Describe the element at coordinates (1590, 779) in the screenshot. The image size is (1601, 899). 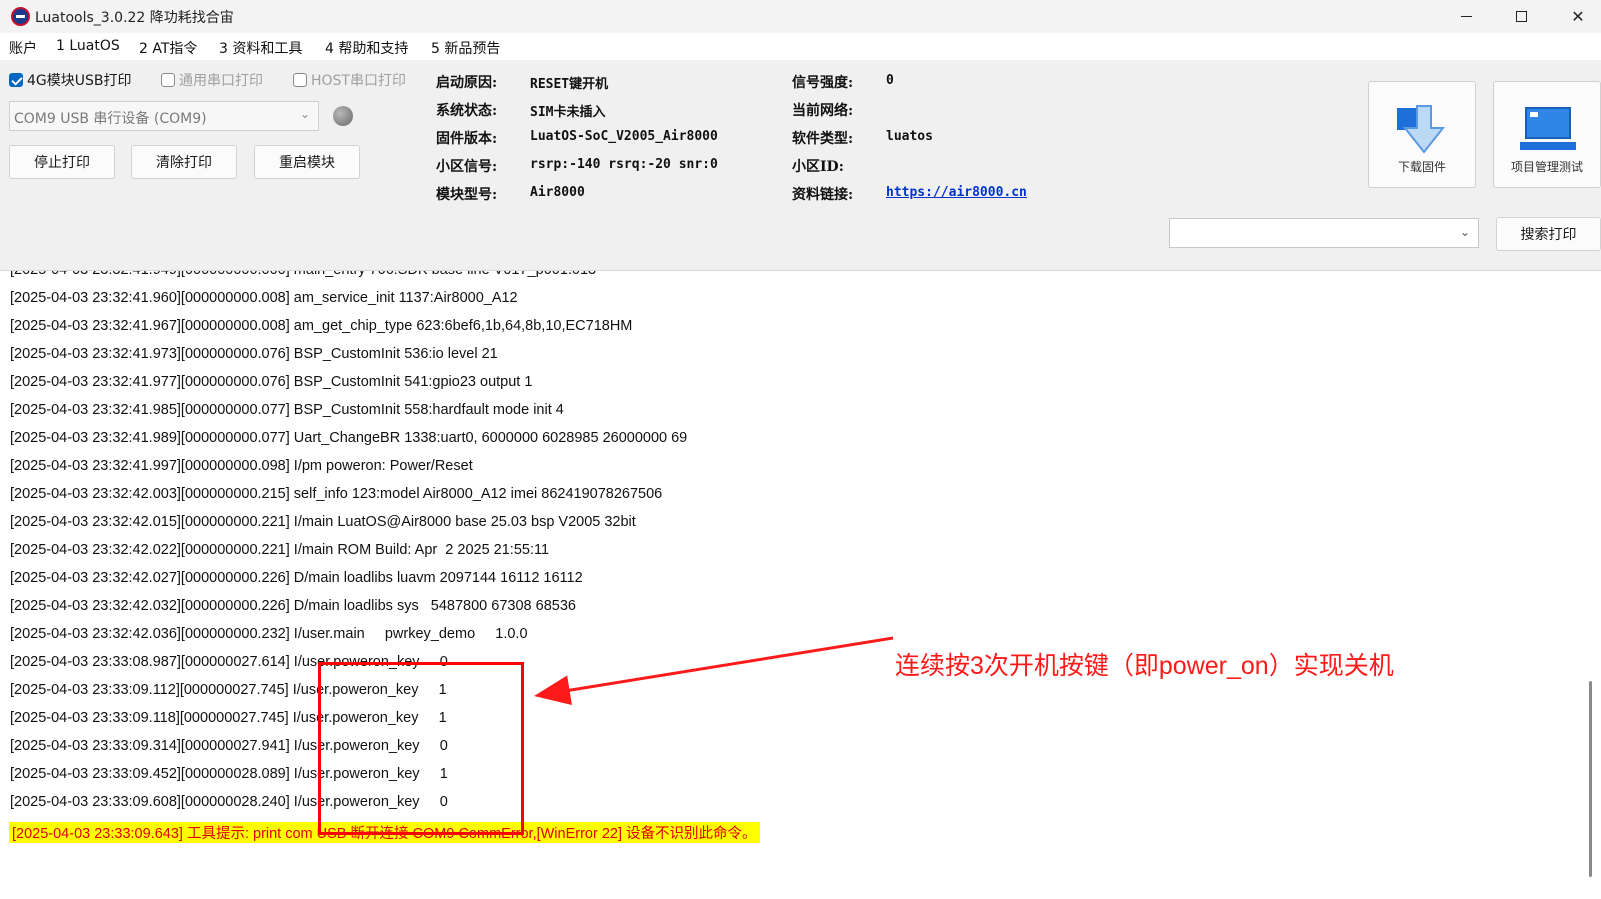
I see `log-scrollbar` at that location.